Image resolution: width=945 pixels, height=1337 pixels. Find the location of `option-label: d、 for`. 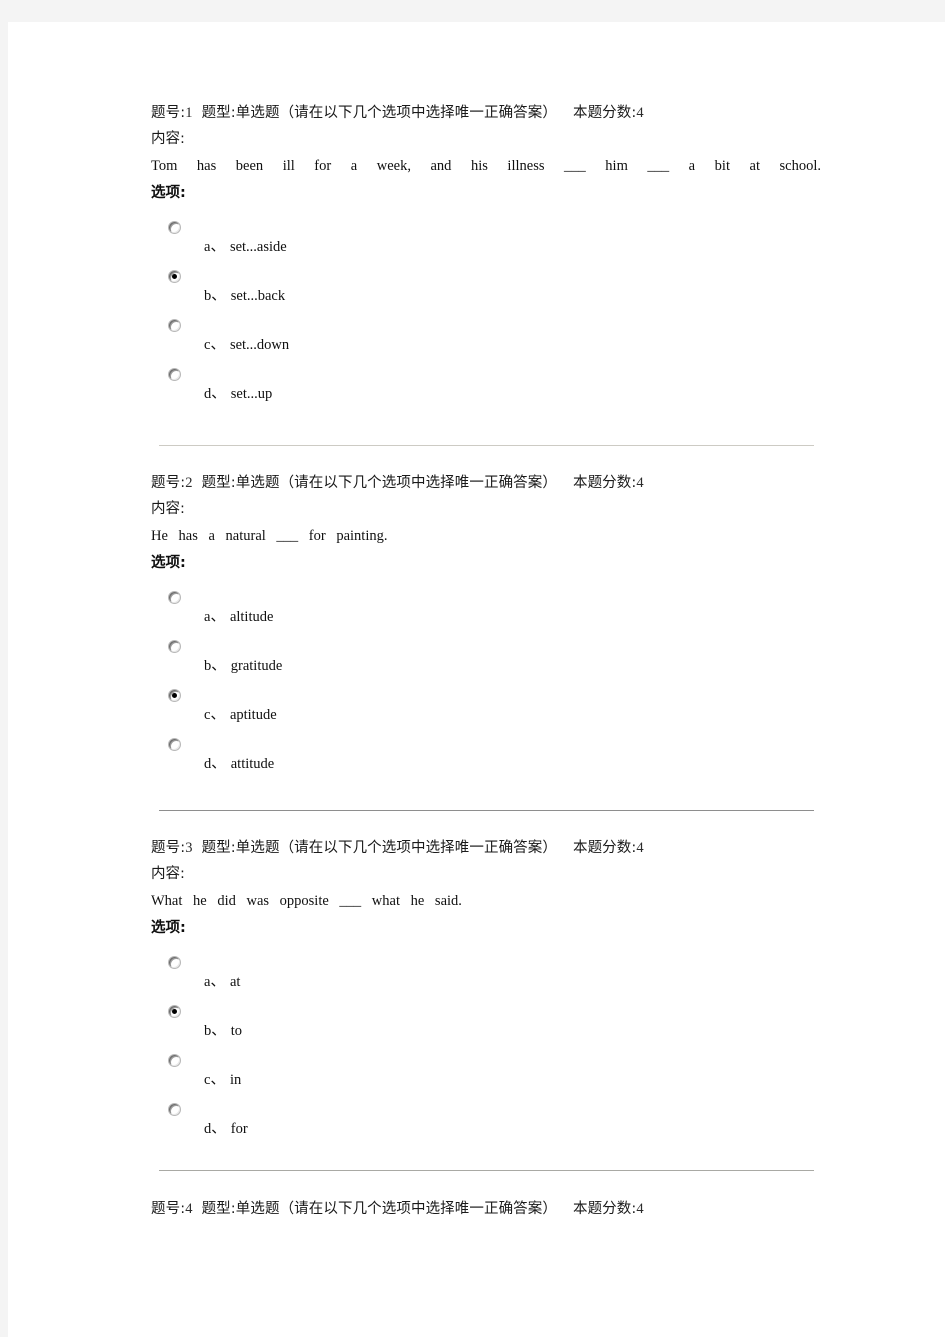

option-label: d、 for is located at coordinates (226, 1127).